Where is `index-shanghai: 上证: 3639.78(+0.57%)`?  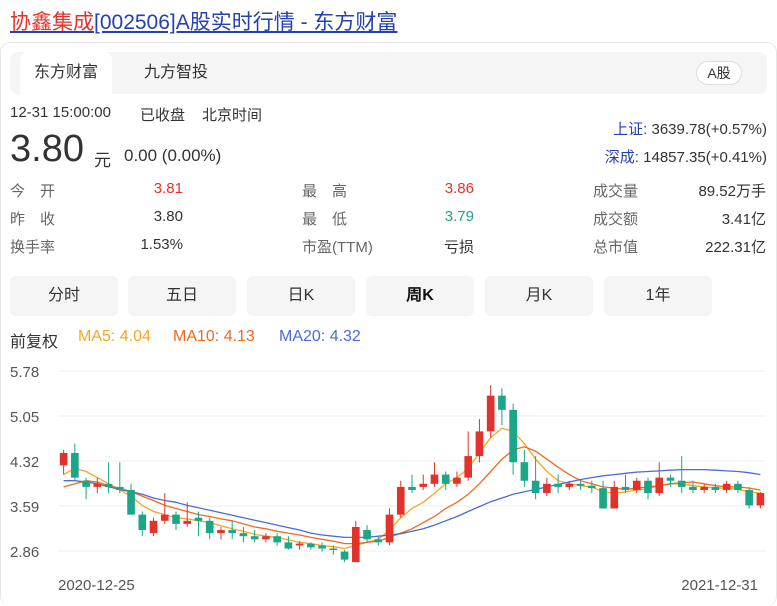 index-shanghai: 上证: 3639.78(+0.57%) is located at coordinates (690, 128).